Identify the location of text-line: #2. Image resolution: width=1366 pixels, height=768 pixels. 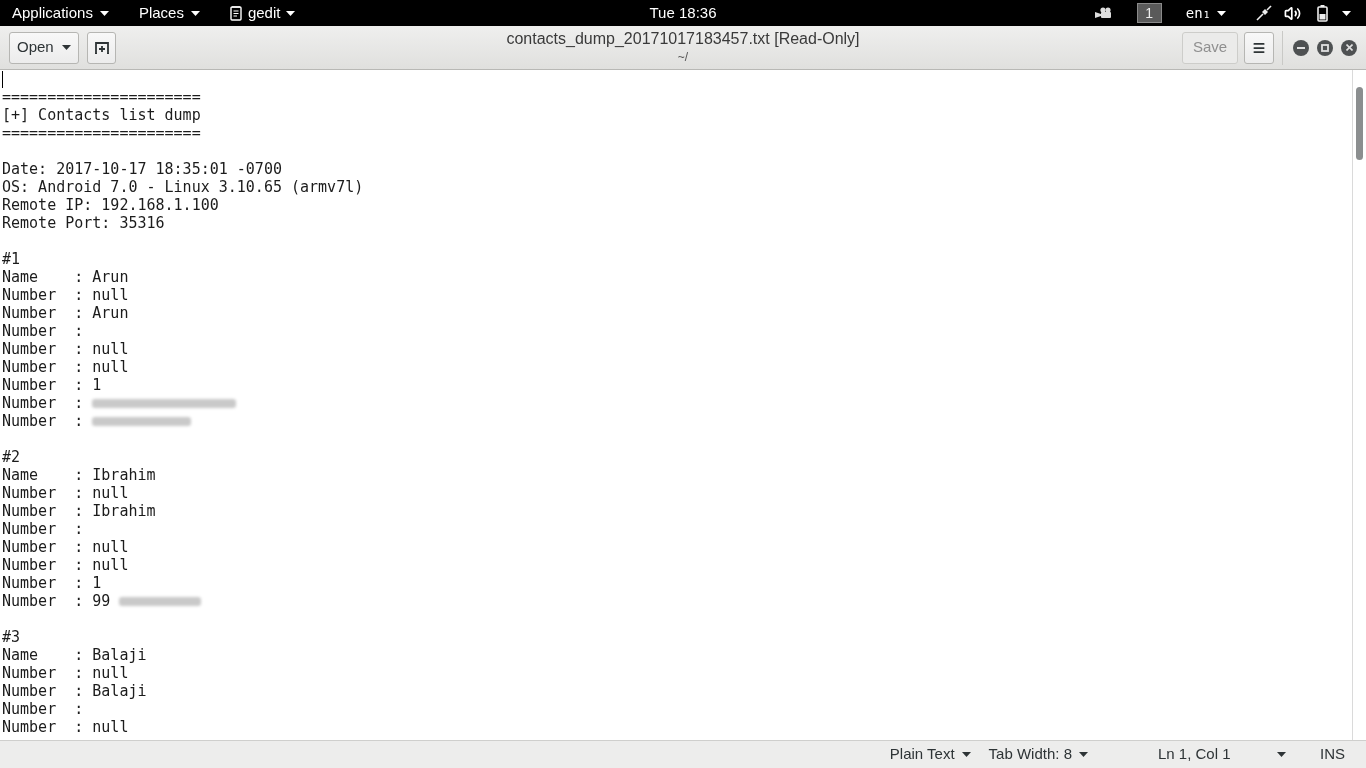
(11, 457).